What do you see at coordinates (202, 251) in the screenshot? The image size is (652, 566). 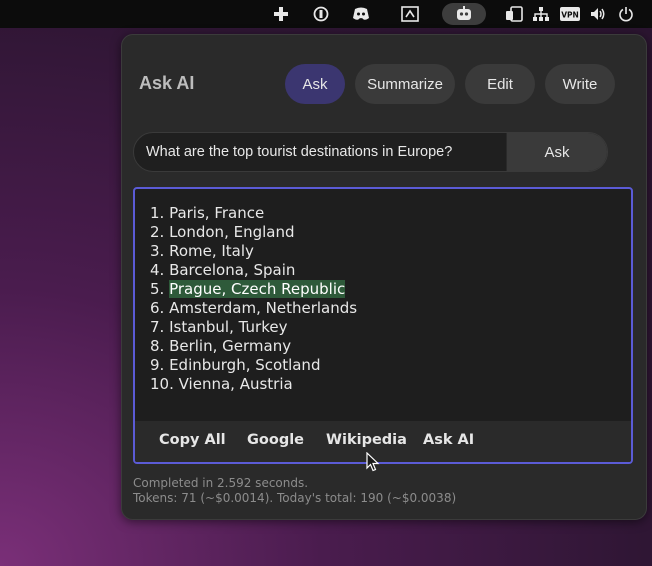 I see `result-item: 3. Rome, Italy` at bounding box center [202, 251].